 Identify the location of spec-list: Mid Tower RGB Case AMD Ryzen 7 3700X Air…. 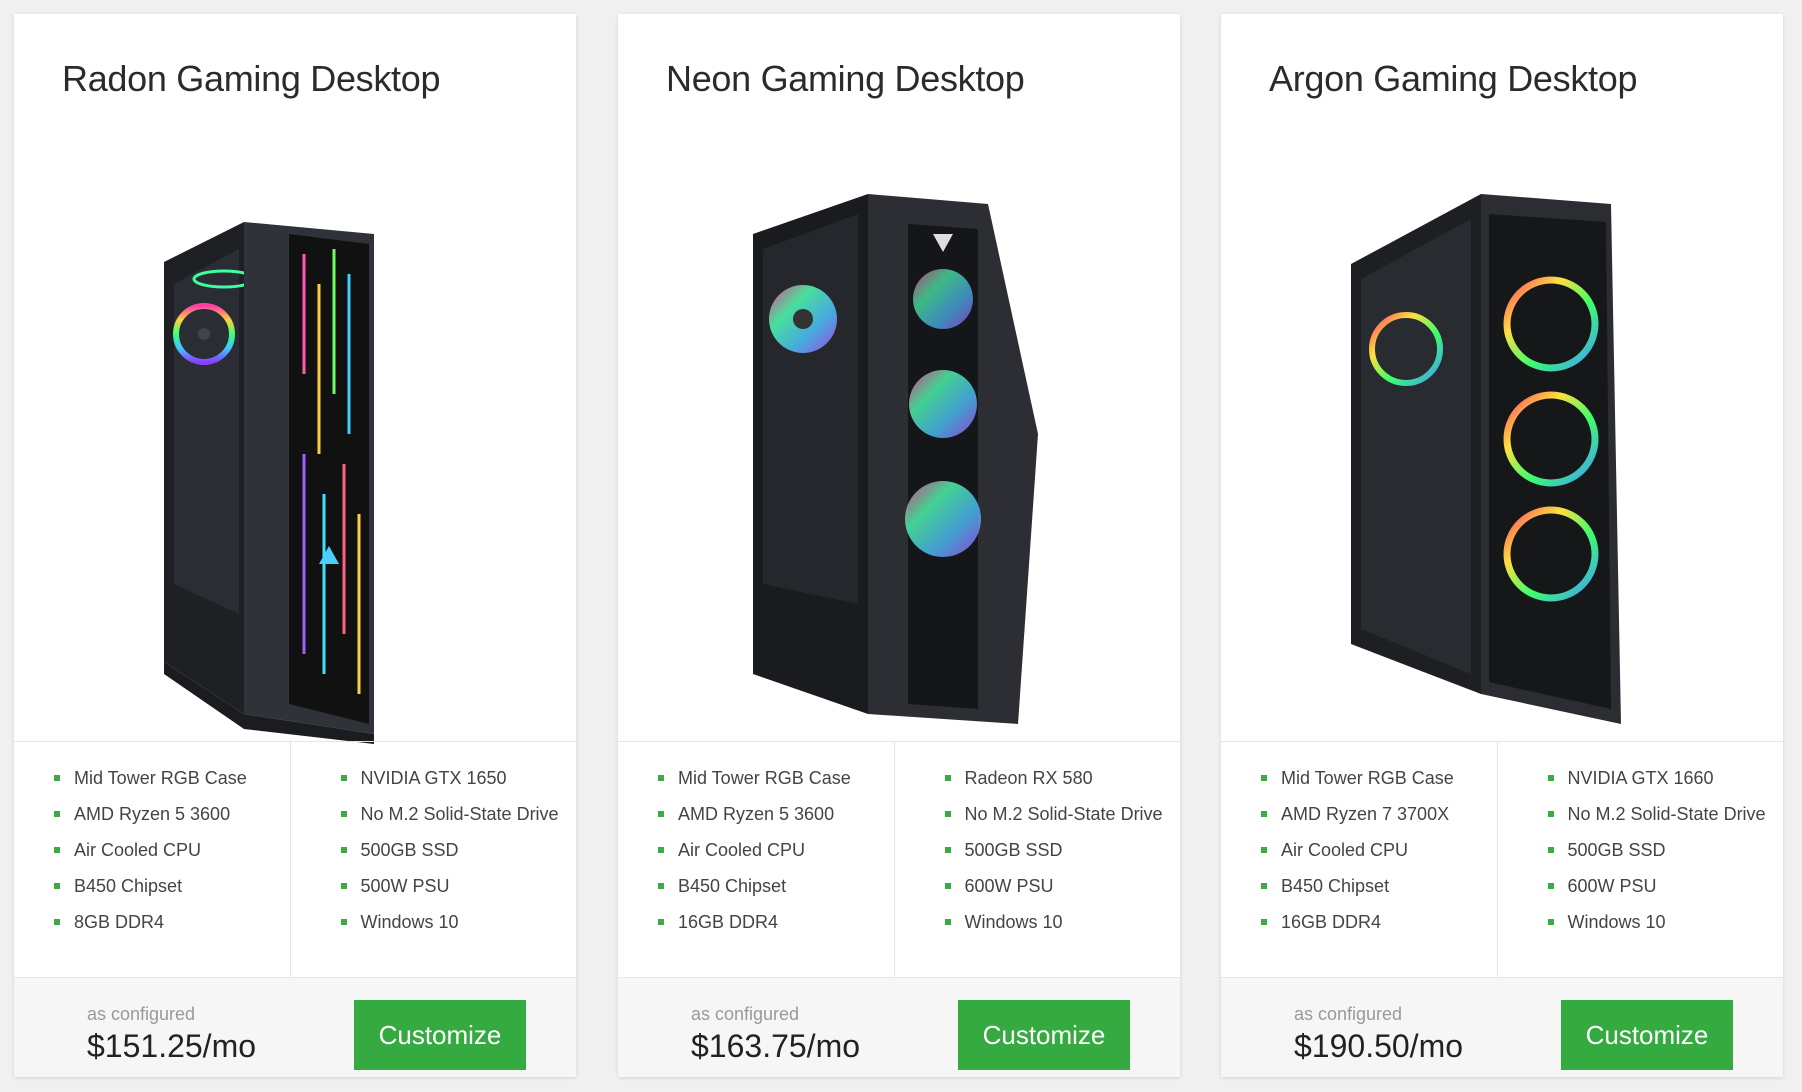
(1502, 859).